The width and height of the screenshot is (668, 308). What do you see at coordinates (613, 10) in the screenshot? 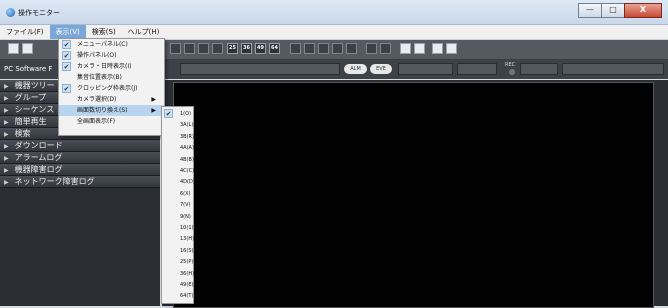
I see `maximize-button: □` at bounding box center [613, 10].